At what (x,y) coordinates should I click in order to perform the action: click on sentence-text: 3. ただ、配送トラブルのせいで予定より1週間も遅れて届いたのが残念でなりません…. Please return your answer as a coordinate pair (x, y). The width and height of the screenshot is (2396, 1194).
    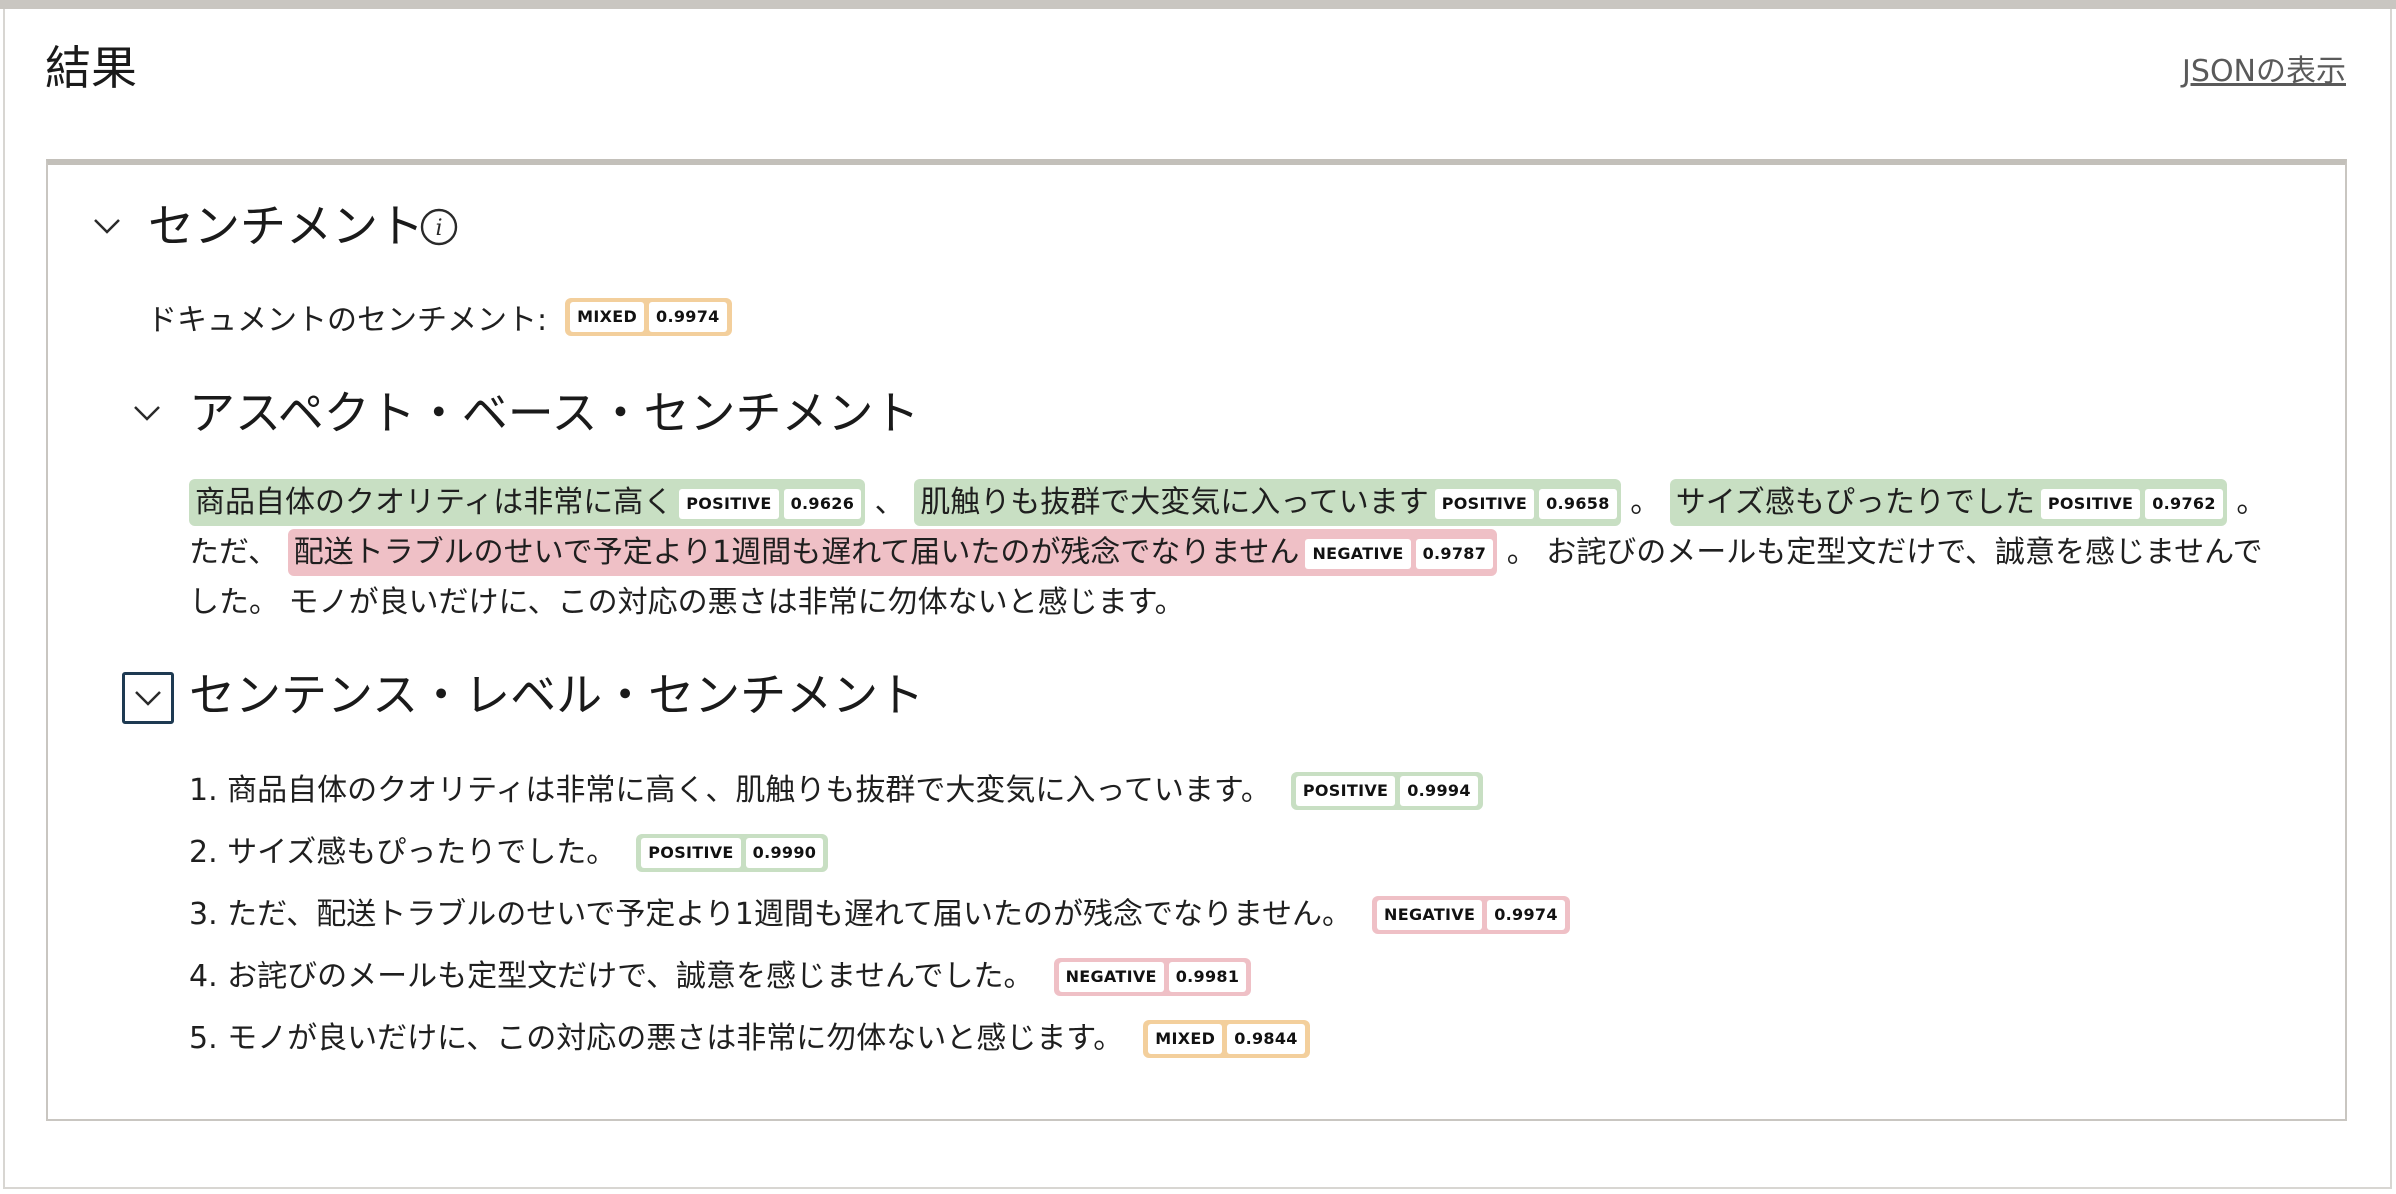
    Looking at the image, I should click on (771, 914).